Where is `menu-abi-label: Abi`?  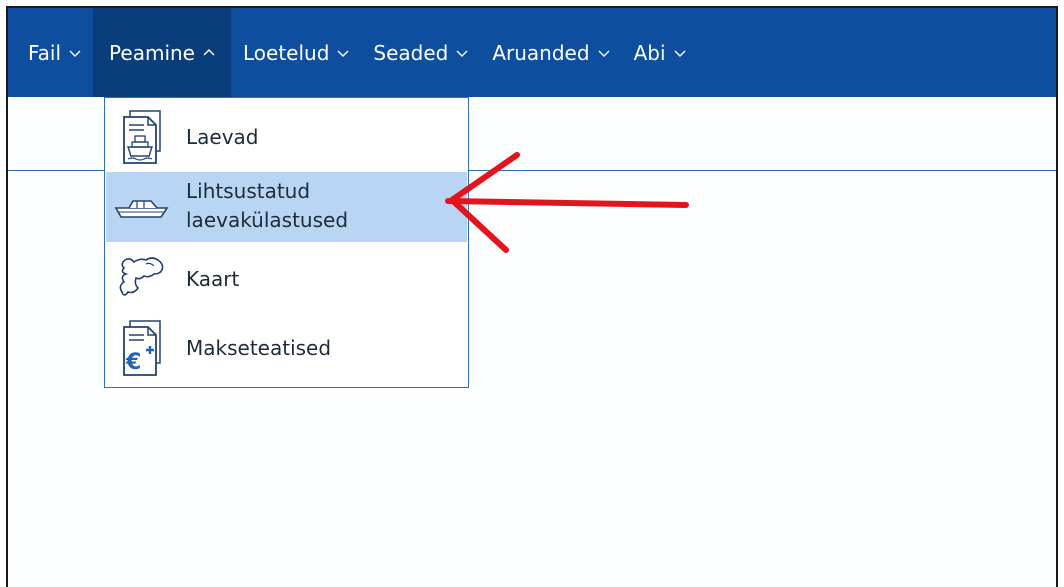
menu-abi-label: Abi is located at coordinates (649, 52).